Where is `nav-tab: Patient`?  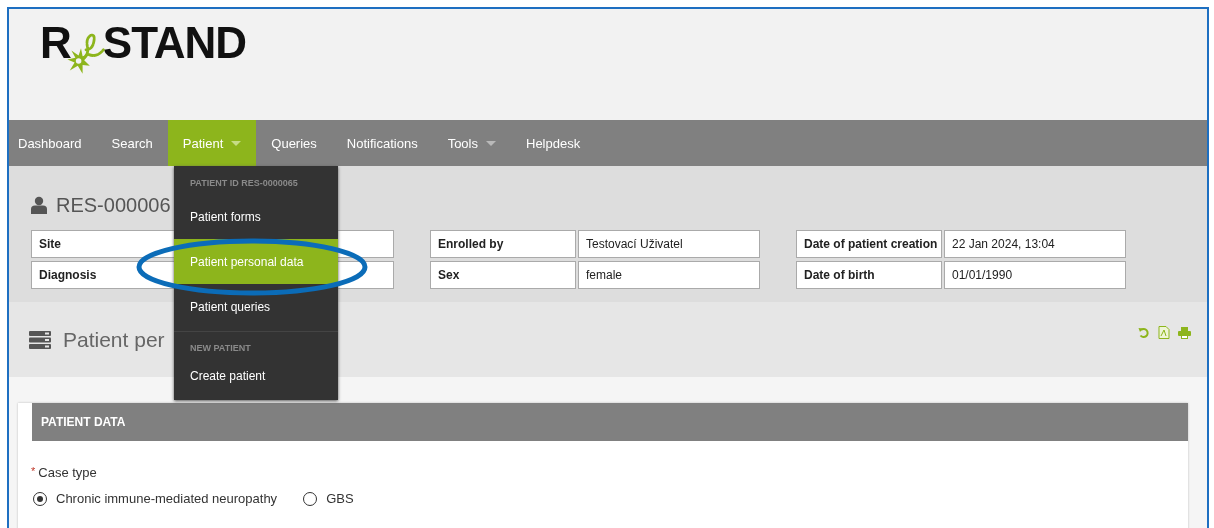 nav-tab: Patient is located at coordinates (212, 143).